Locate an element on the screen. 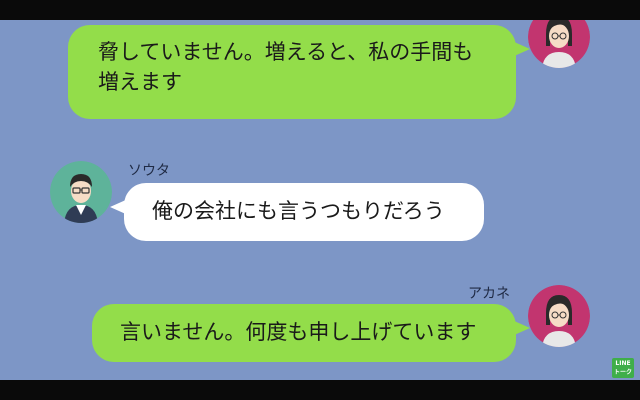  badge-line1: LINE is located at coordinates (623, 363).